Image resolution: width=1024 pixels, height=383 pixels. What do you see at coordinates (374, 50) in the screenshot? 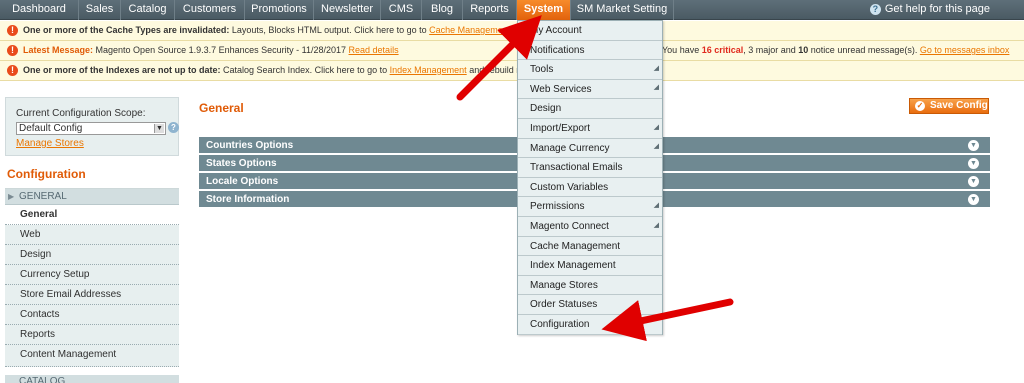
I see `read-details-link: Read details` at bounding box center [374, 50].